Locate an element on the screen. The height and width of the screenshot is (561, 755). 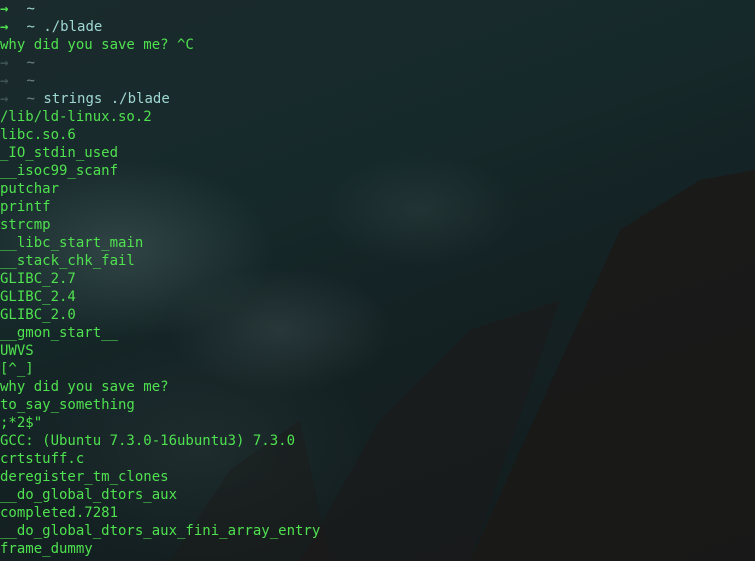
output-line: __do_global_dtors_aux_fini_array_entry is located at coordinates (160, 531).